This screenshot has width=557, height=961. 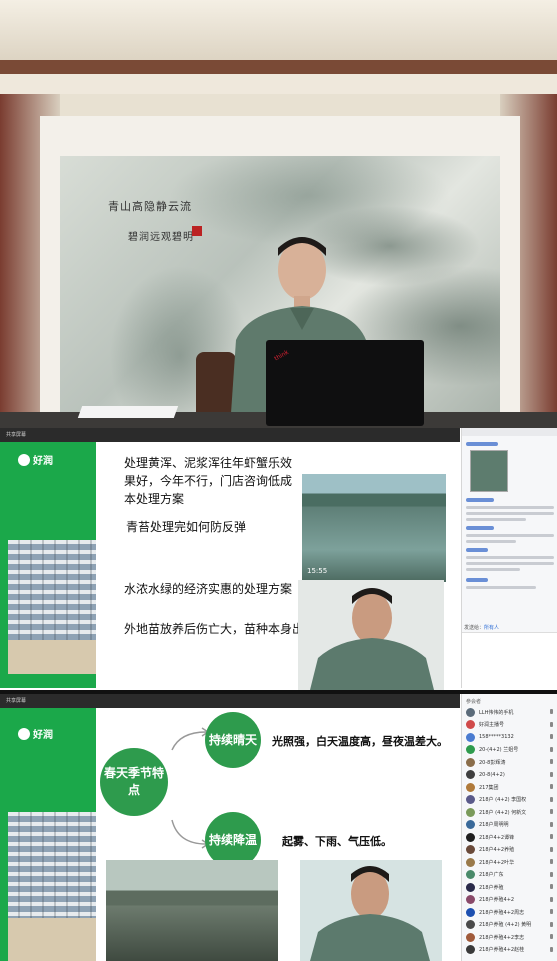 What do you see at coordinates (281, 356) in the screenshot?
I see `svg-text: think` at bounding box center [281, 356].